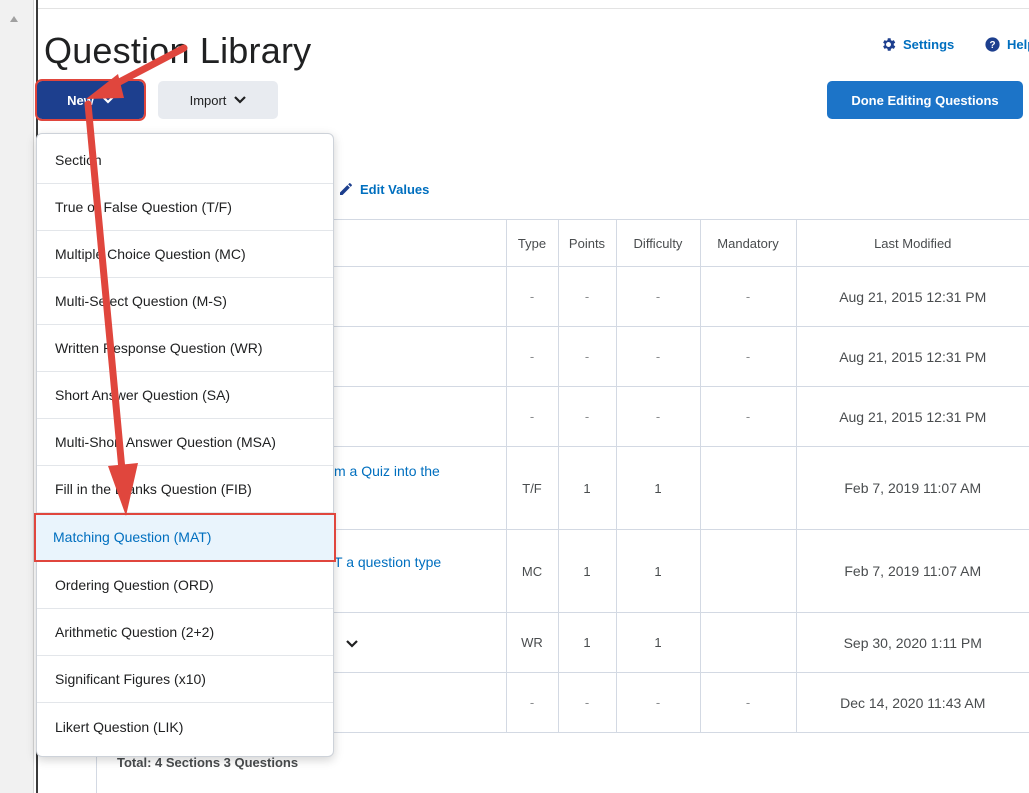  I want to click on menu-item-ordering: Ordering Question (ORD), so click(185, 585).